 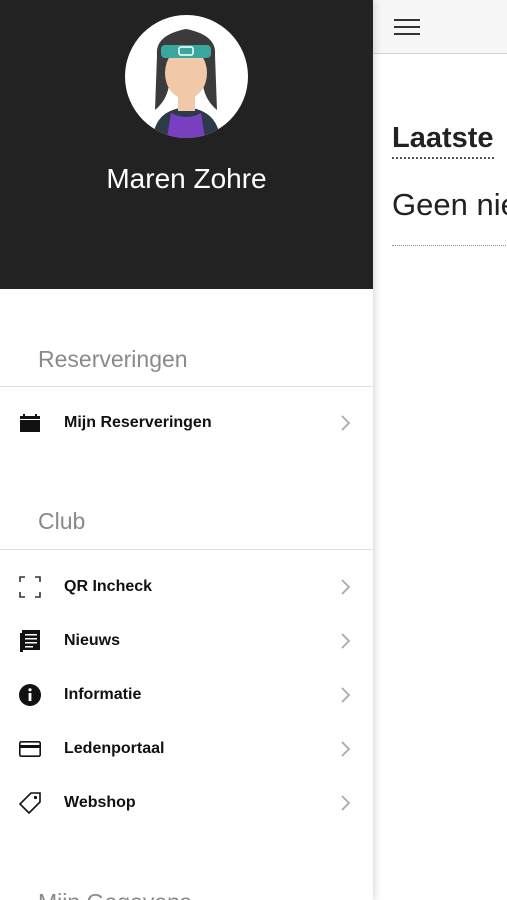 What do you see at coordinates (407, 27) in the screenshot?
I see `hamburger-menu-icon` at bounding box center [407, 27].